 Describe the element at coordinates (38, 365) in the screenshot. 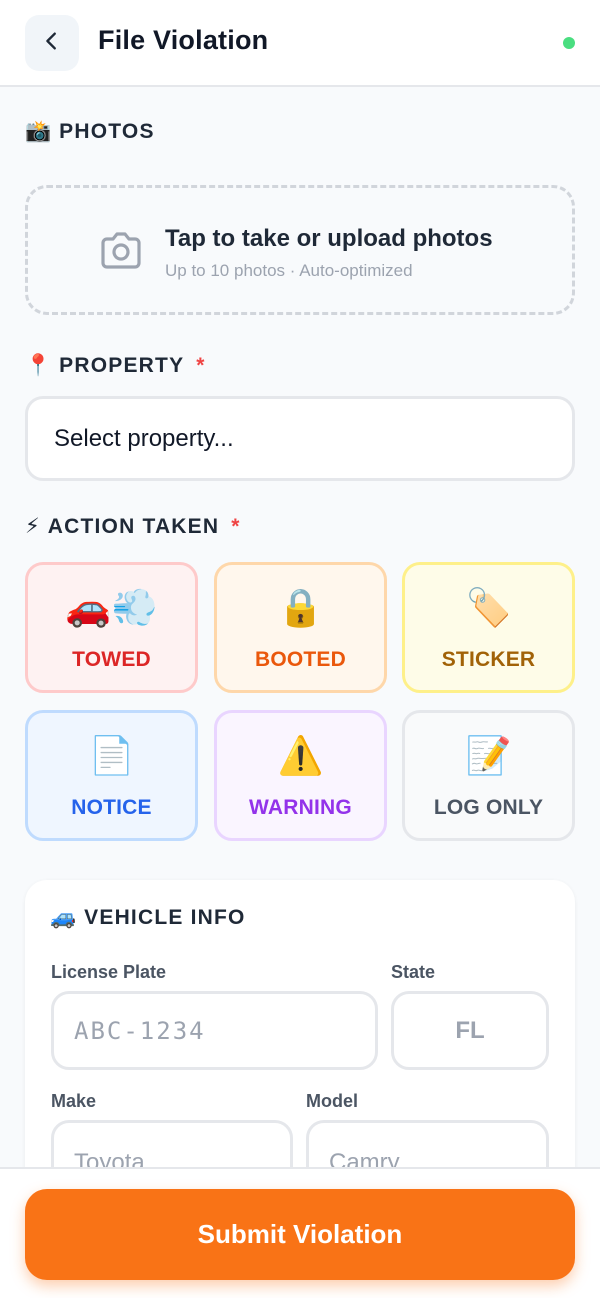

I see `pin-icon: 📍` at that location.